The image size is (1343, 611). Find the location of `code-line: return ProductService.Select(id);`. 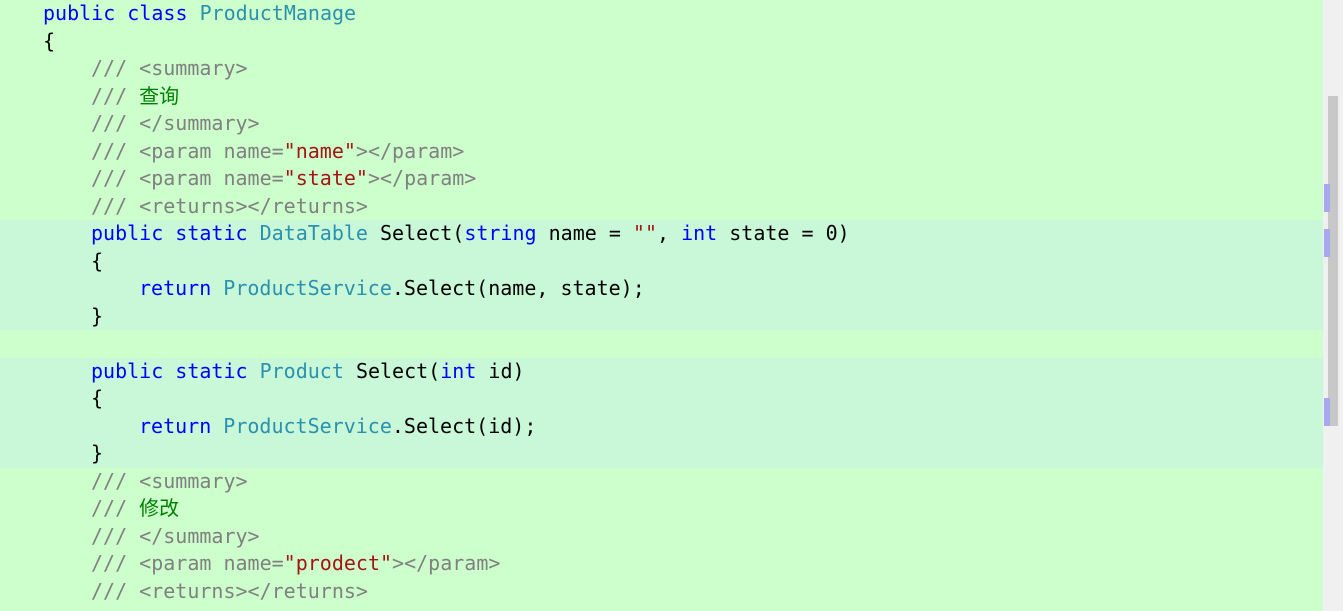

code-line: return ProductService.Select(id); is located at coordinates (661, 426).